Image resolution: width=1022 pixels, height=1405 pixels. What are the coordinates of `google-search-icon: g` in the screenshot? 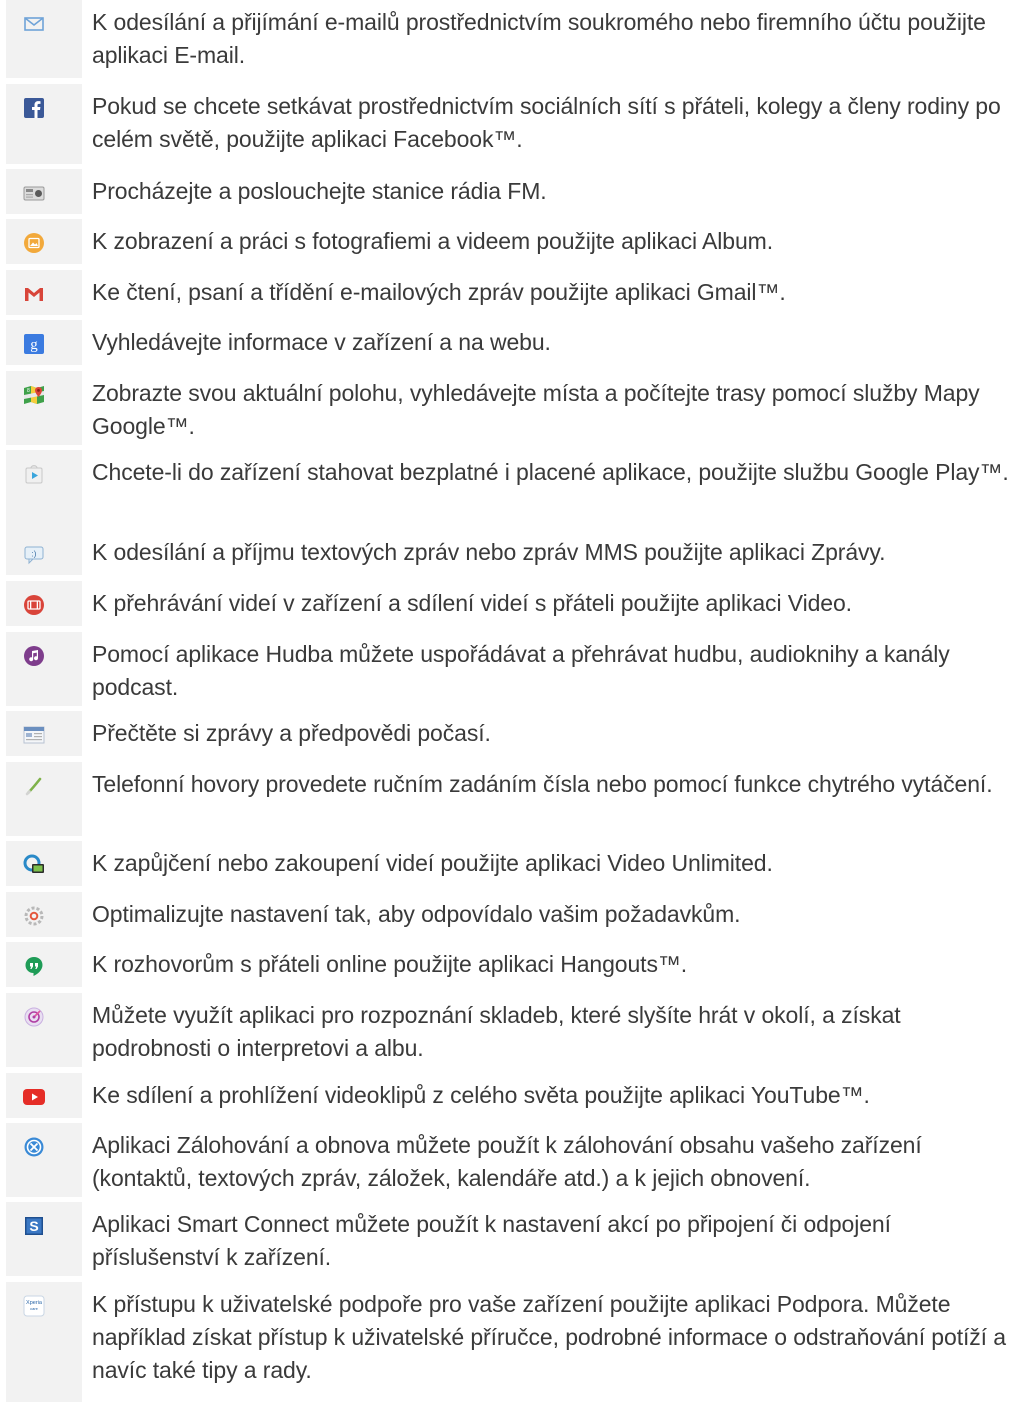 It's located at (34, 344).